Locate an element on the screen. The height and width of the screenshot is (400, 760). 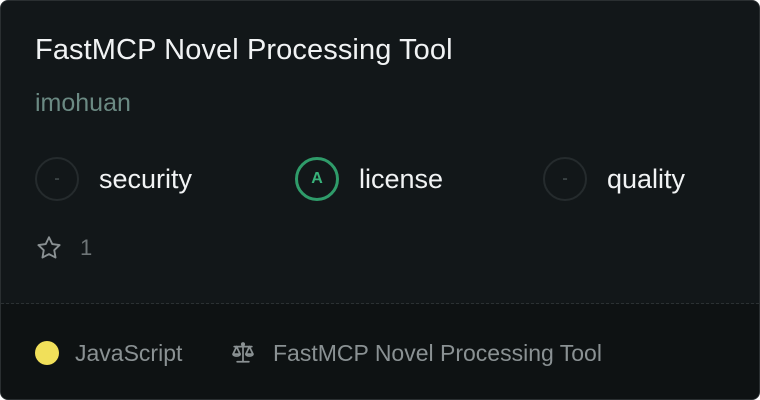
language-name: JavaScript is located at coordinates (129, 352).